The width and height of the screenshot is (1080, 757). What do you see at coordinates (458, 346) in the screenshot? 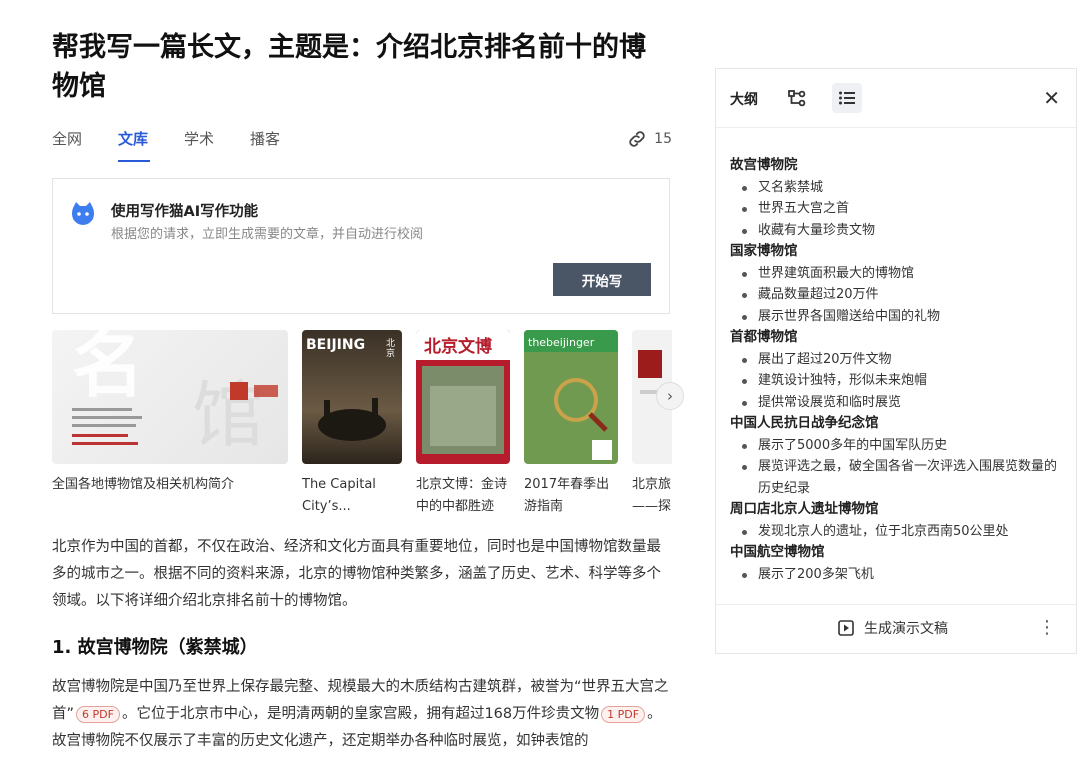
I see `svg-text: 北京文博` at bounding box center [458, 346].